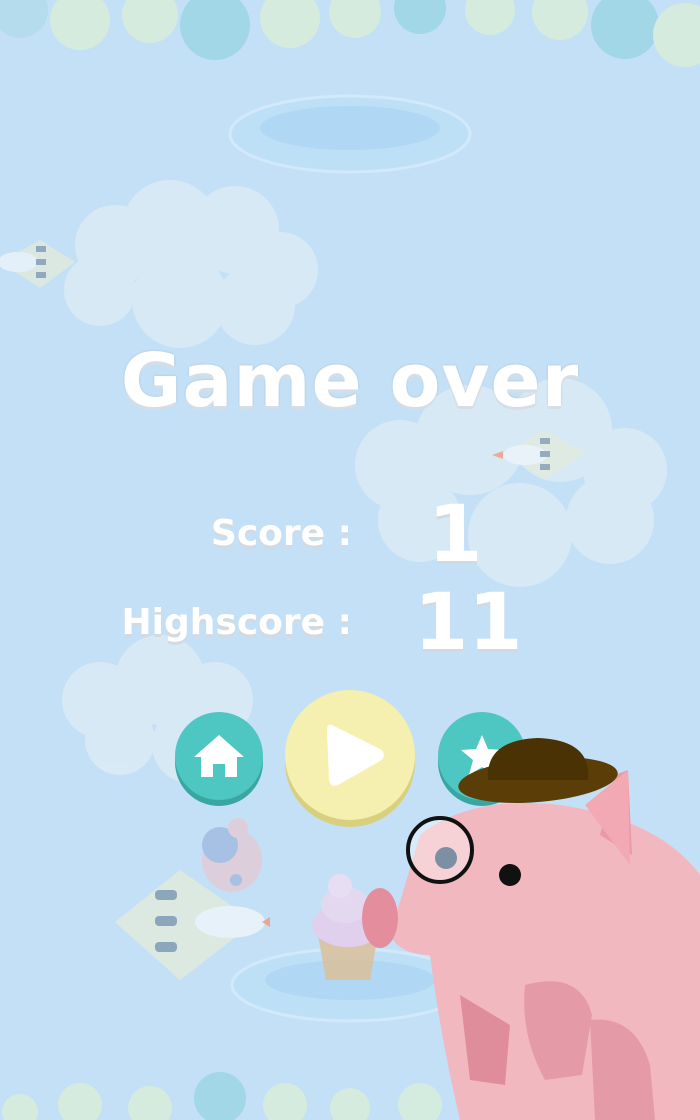 The image size is (700, 1120). Describe the element at coordinates (468, 623) in the screenshot. I see `highscore-value: 11` at that location.